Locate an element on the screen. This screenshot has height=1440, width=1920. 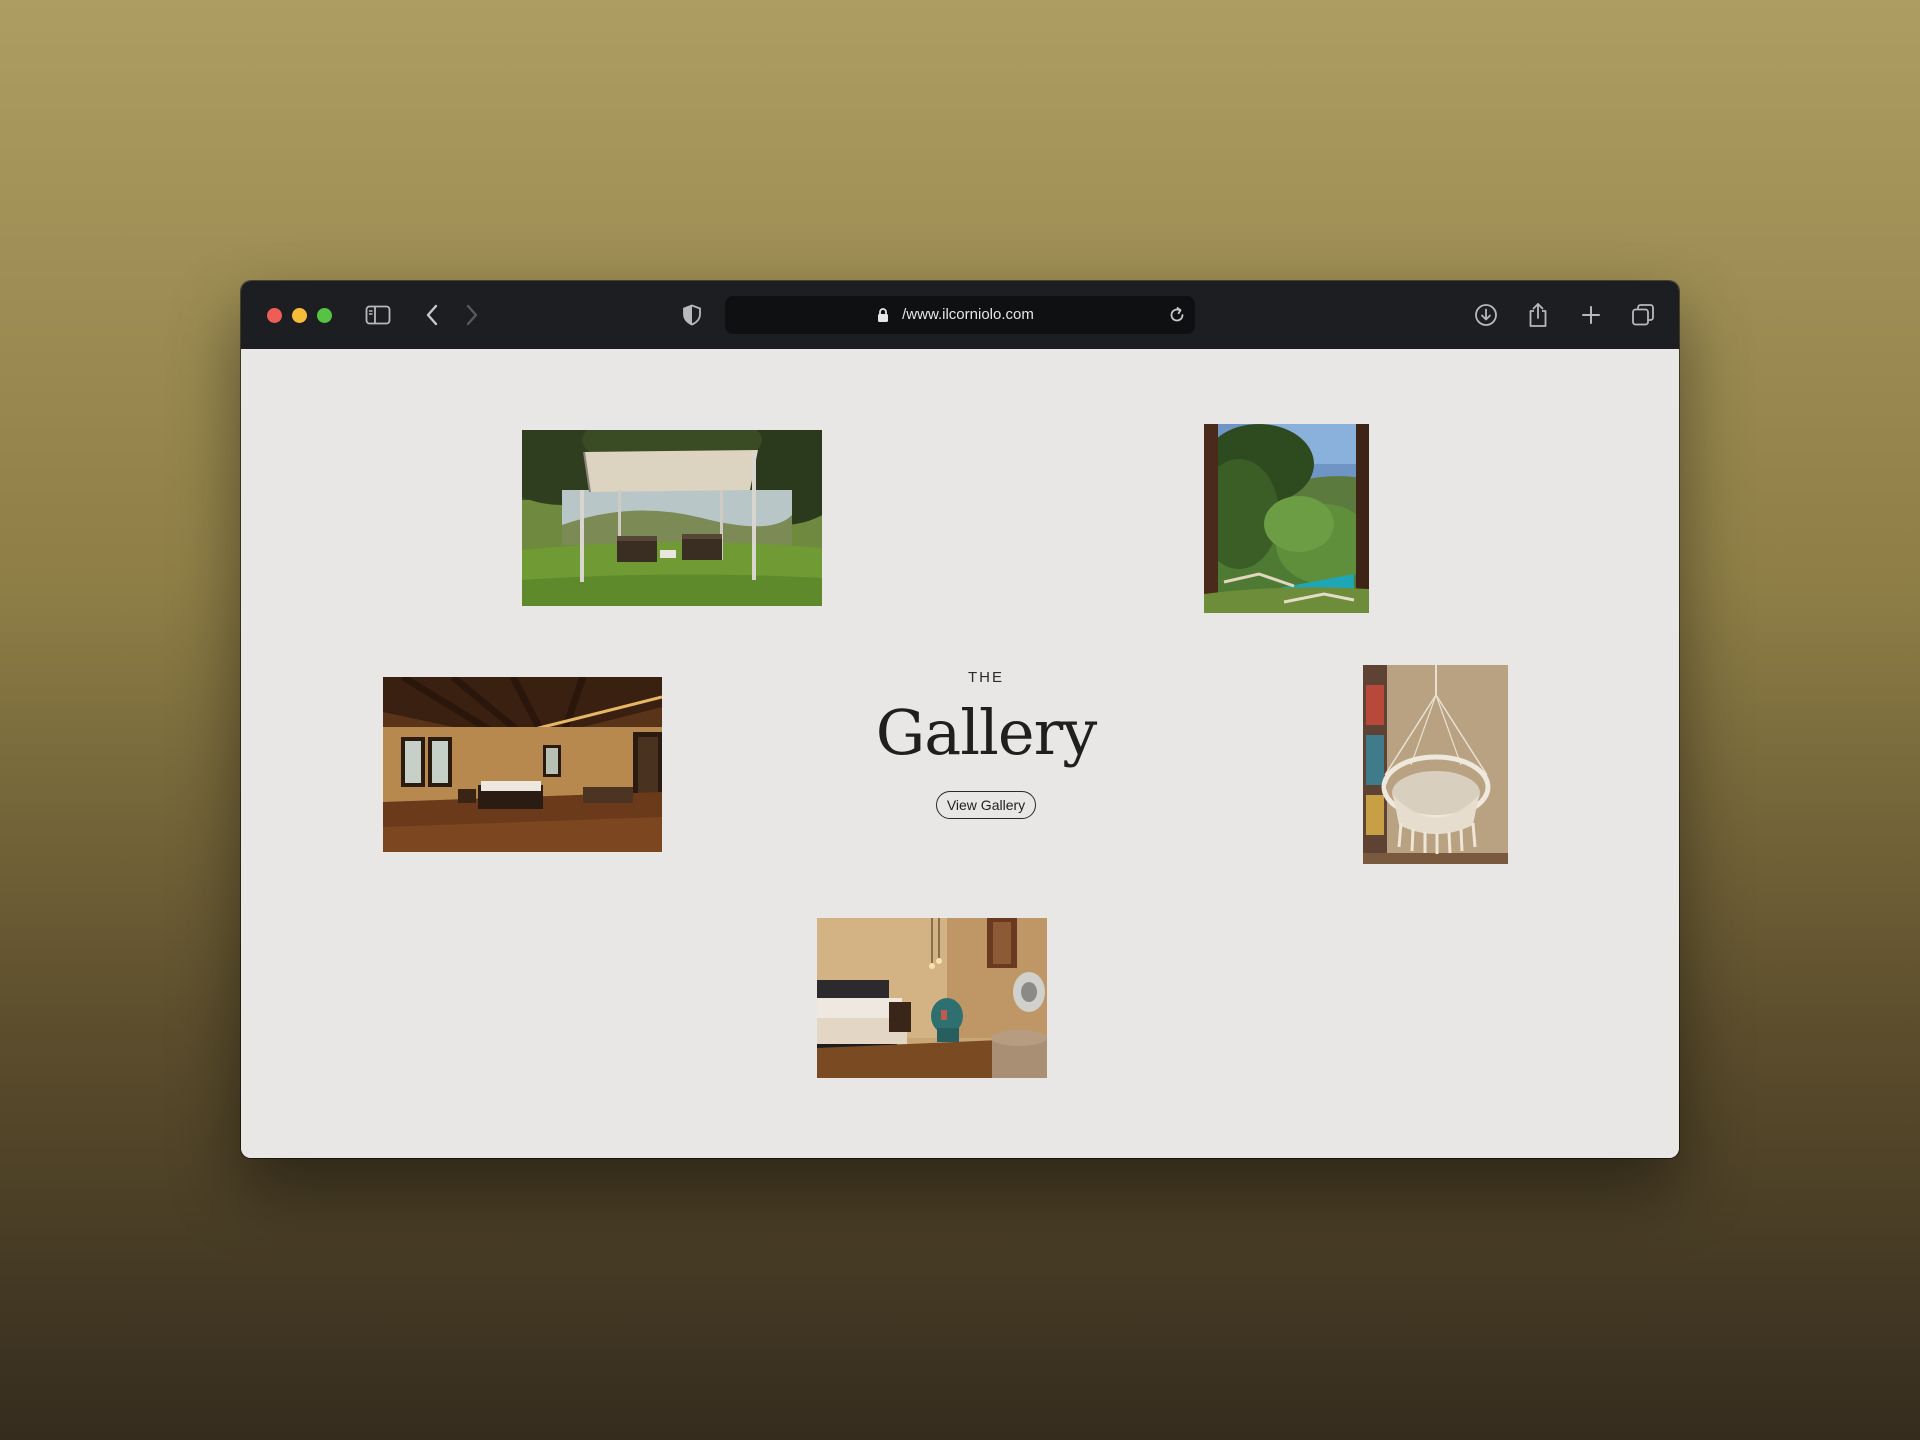
section-kicker: THE is located at coordinates (986, 677).